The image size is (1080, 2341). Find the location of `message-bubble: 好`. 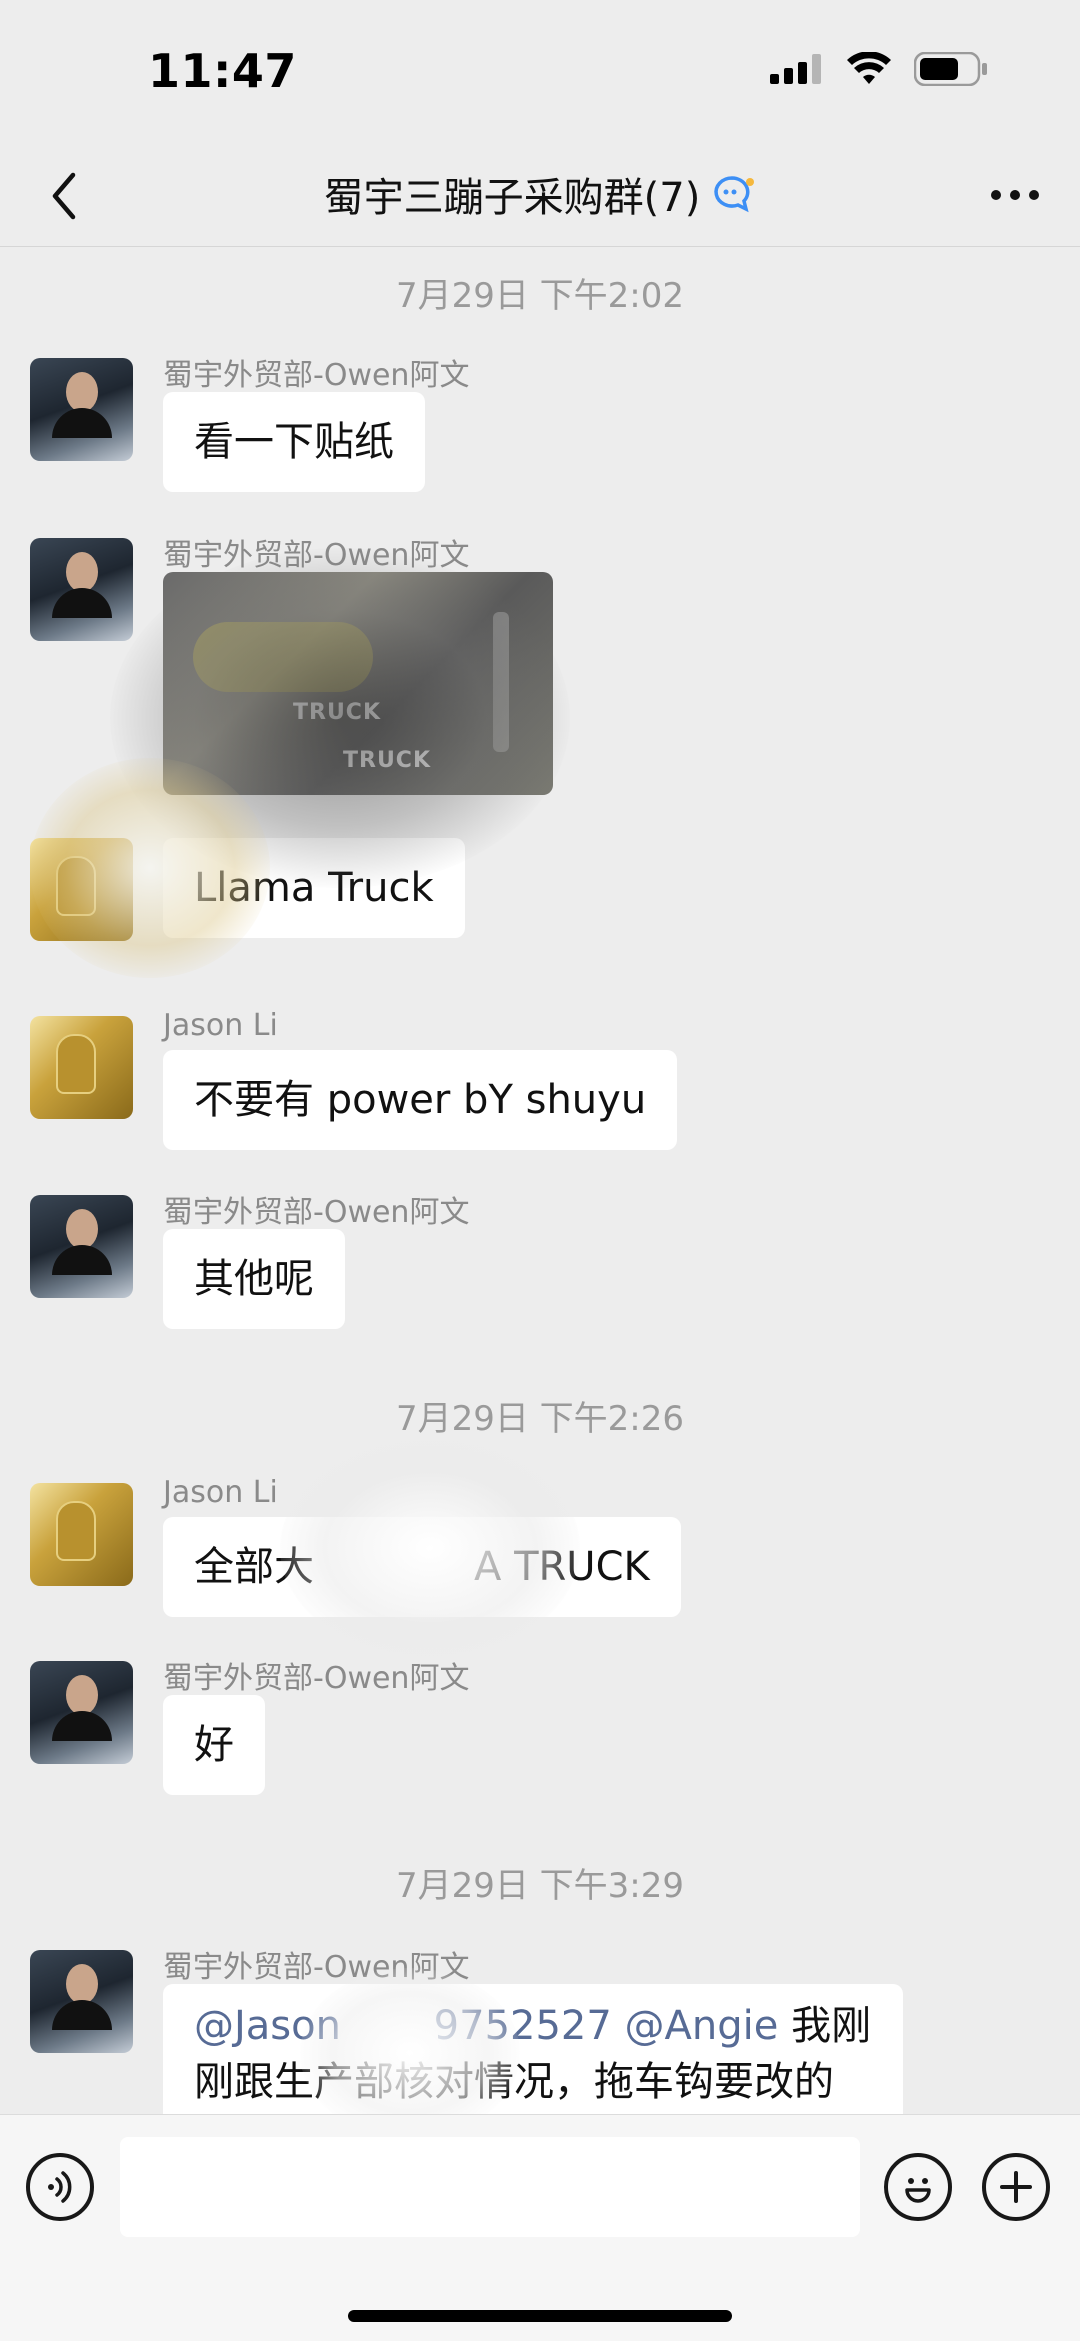

message-bubble: 好 is located at coordinates (214, 1745).